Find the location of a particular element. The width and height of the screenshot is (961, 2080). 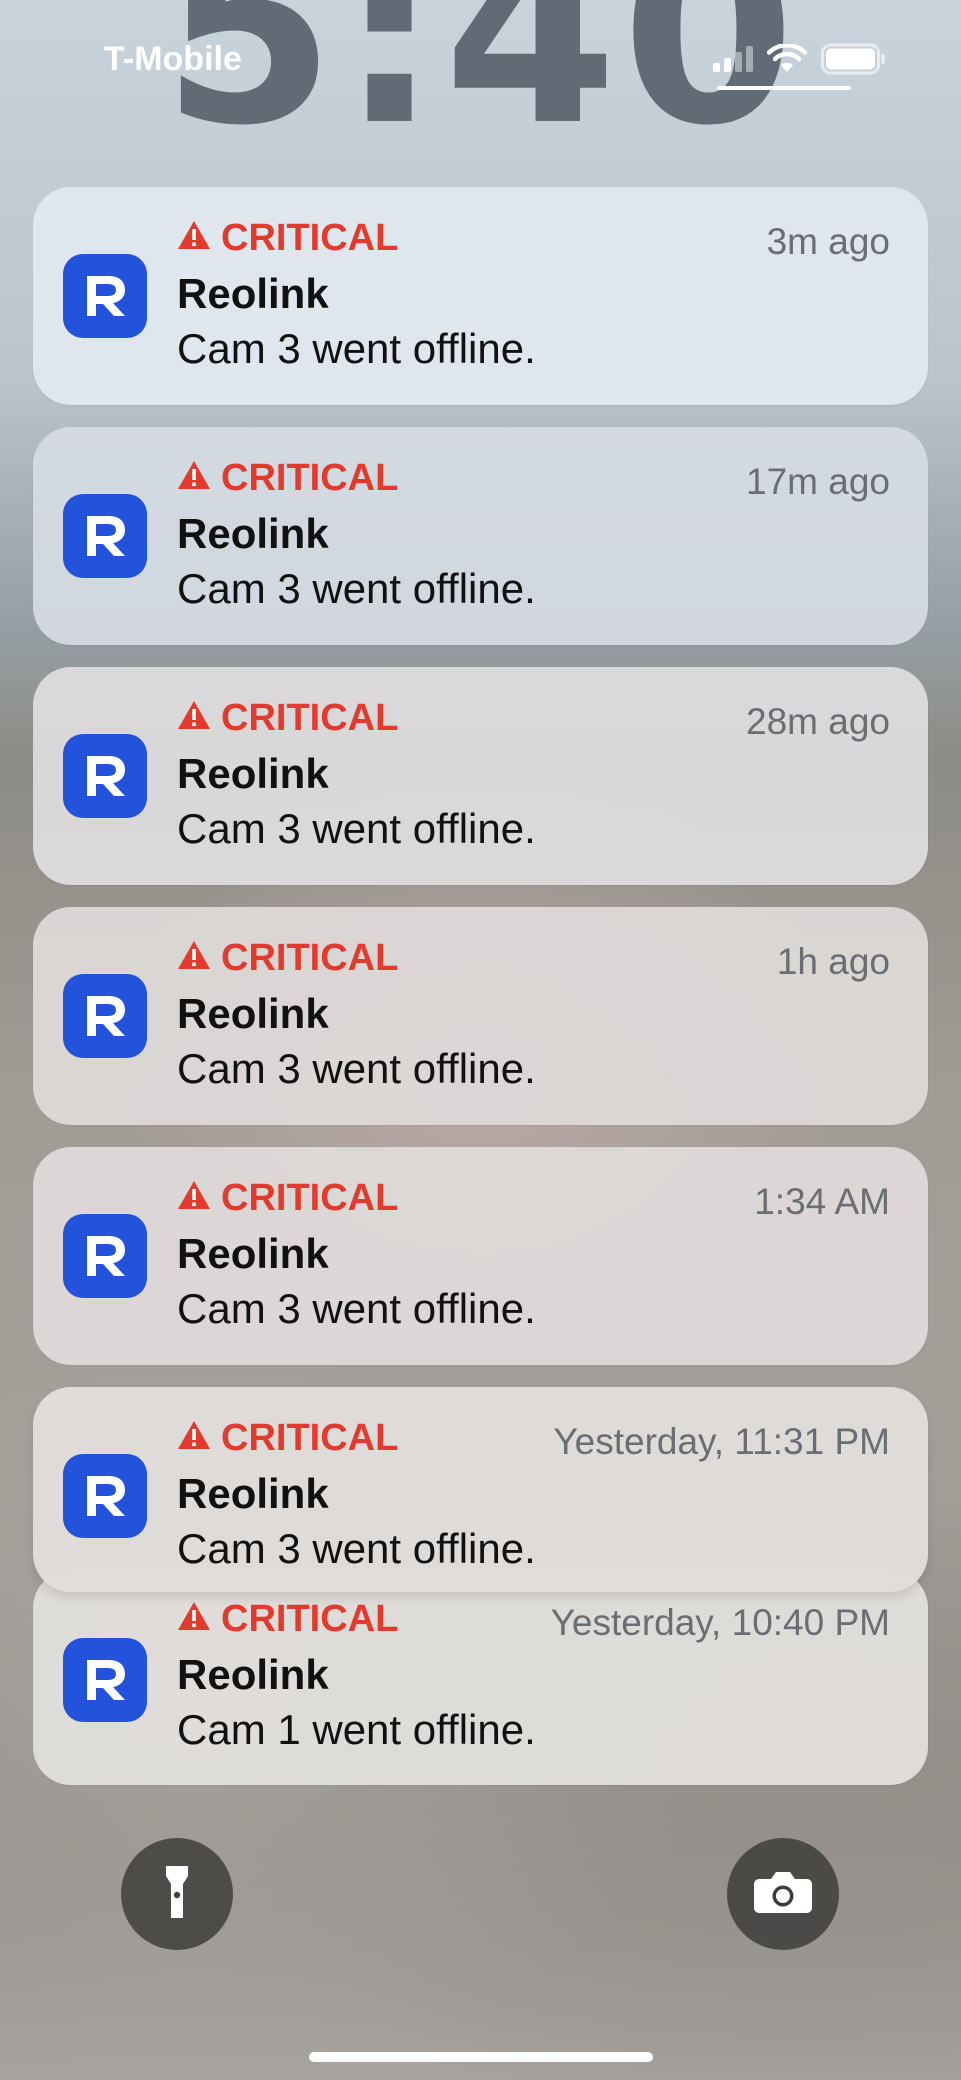

battery-icon is located at coordinates (854, 59).